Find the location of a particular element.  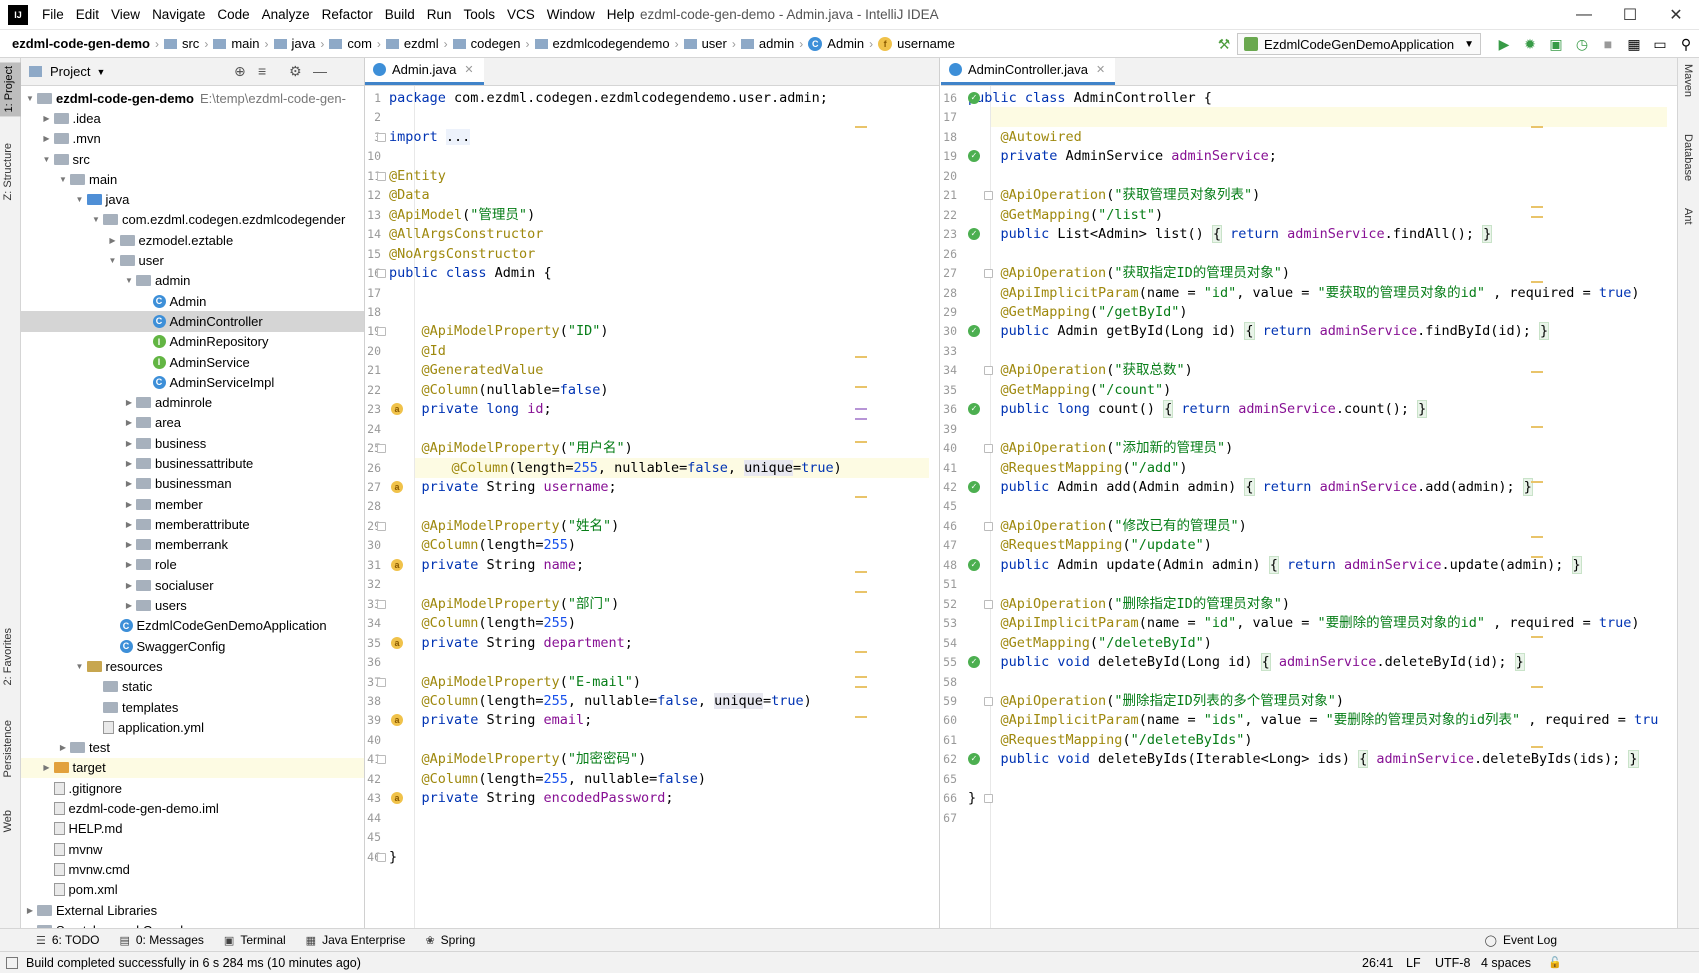

breadcrumb-item: codegen is located at coordinates (487, 43).